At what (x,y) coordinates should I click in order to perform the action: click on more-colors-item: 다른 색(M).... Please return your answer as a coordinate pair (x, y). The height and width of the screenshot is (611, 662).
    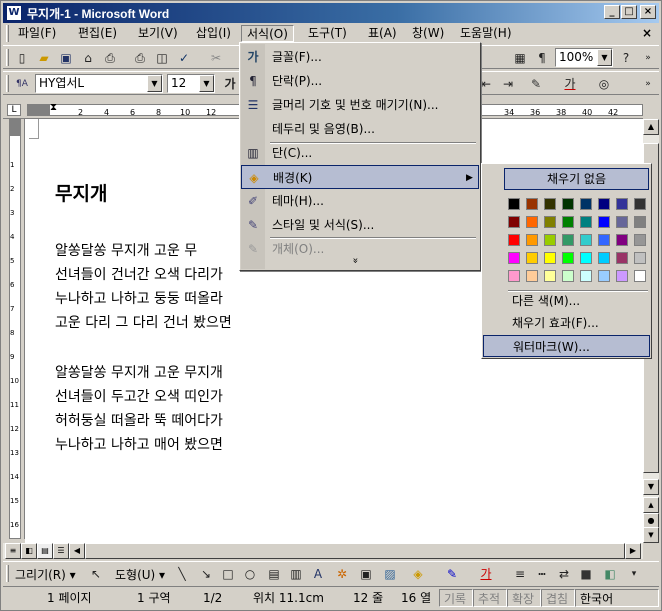
    Looking at the image, I should click on (566, 301).